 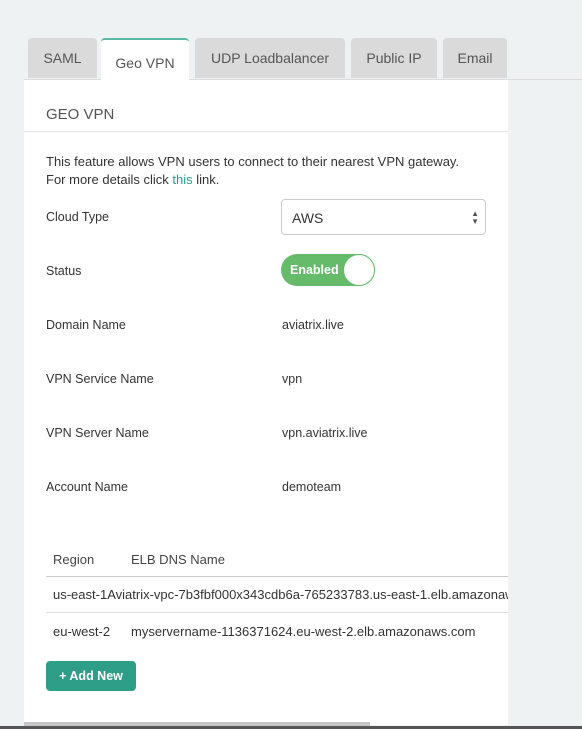 I want to click on add-new-button: + Add New, so click(x=91, y=676).